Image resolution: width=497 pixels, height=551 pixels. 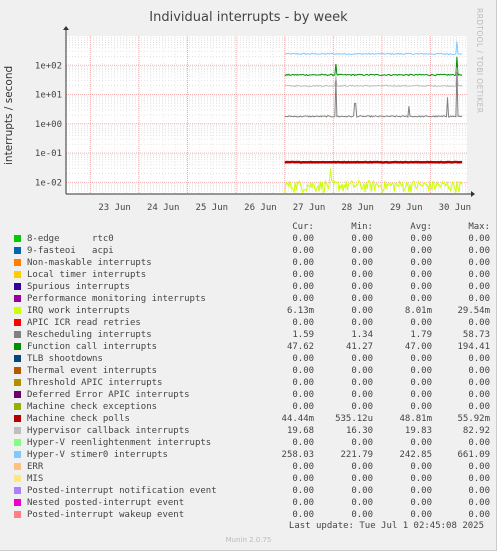 What do you see at coordinates (108, 431) in the screenshot?
I see `legend-series-name: Hypervisor callback interrupts` at bounding box center [108, 431].